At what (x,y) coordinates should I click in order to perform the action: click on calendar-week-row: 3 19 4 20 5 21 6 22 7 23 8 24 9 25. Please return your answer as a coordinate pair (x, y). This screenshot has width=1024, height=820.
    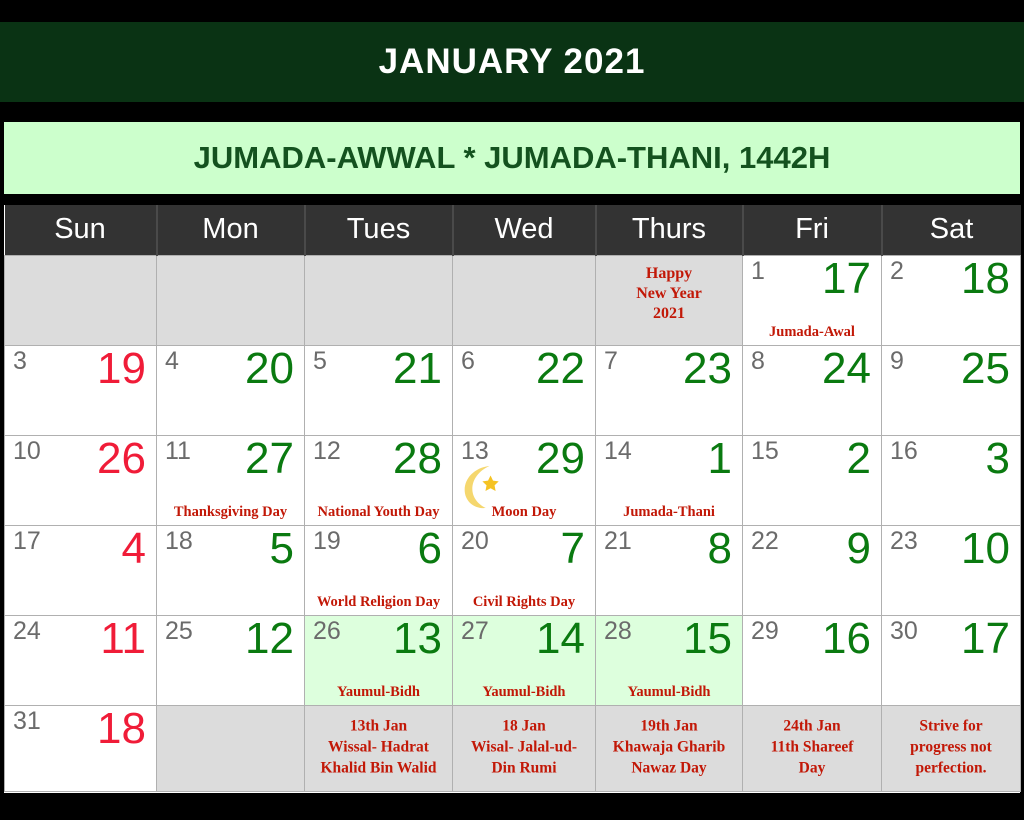
    Looking at the image, I should click on (512, 389).